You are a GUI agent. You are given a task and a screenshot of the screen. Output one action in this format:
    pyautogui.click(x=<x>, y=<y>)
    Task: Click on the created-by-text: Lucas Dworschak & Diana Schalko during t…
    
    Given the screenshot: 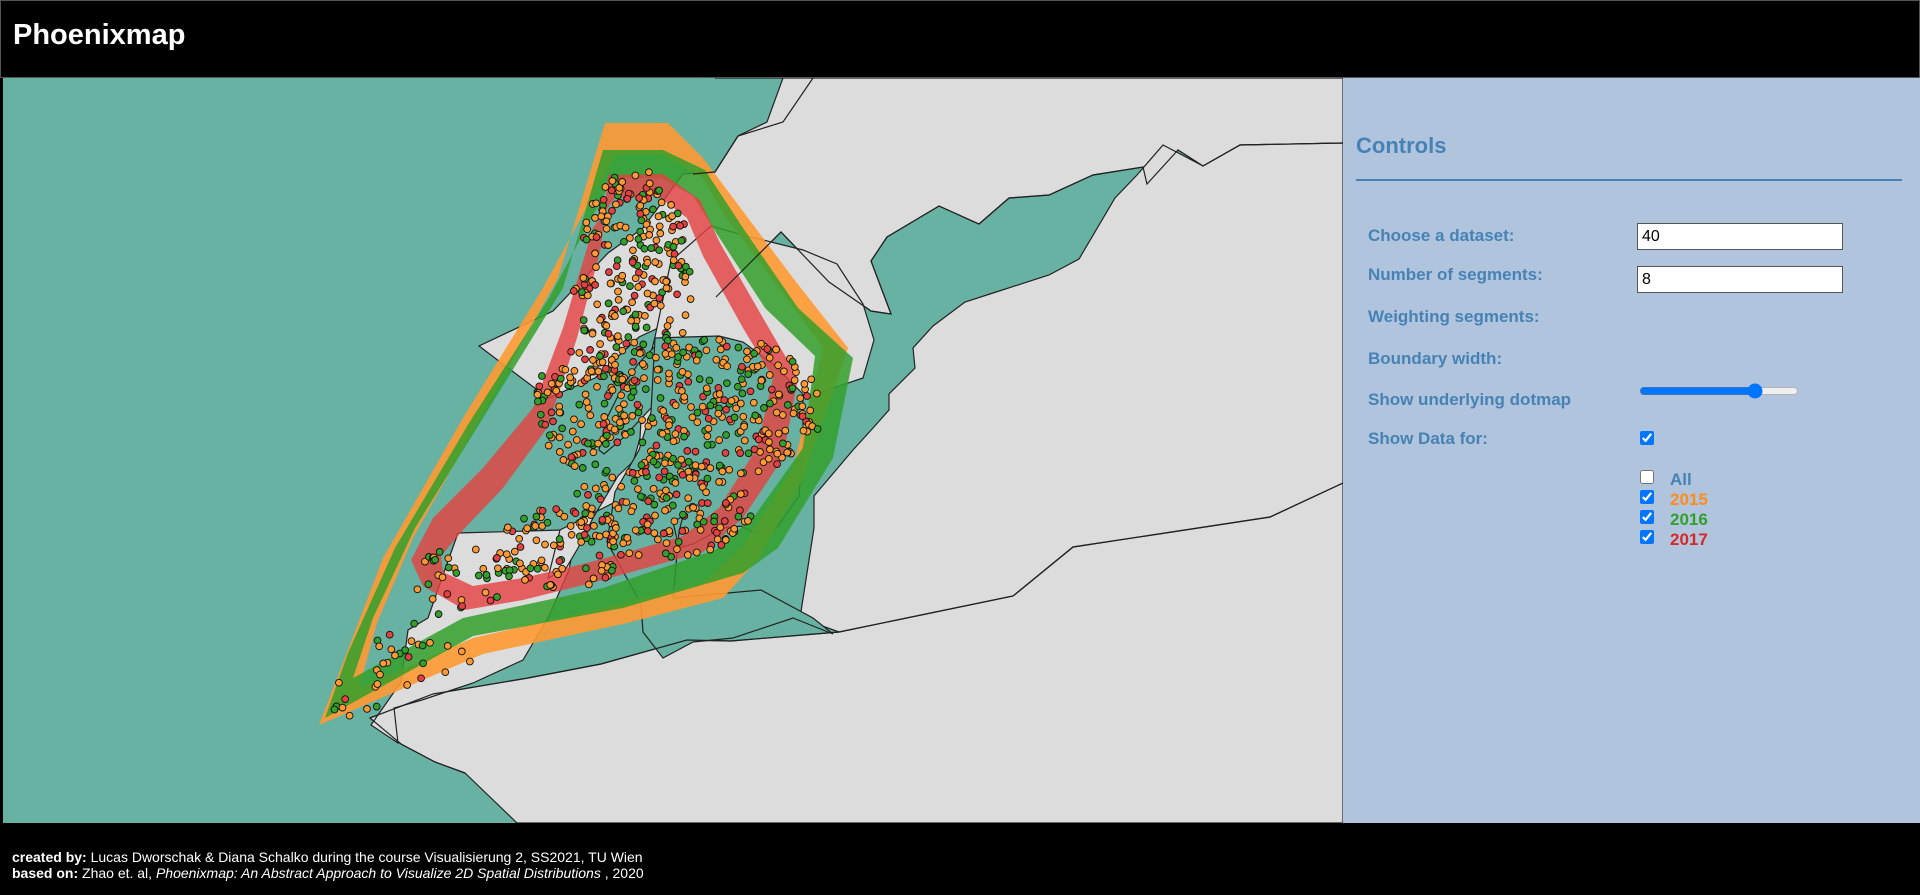 What is the action you would take?
    pyautogui.click(x=364, y=857)
    